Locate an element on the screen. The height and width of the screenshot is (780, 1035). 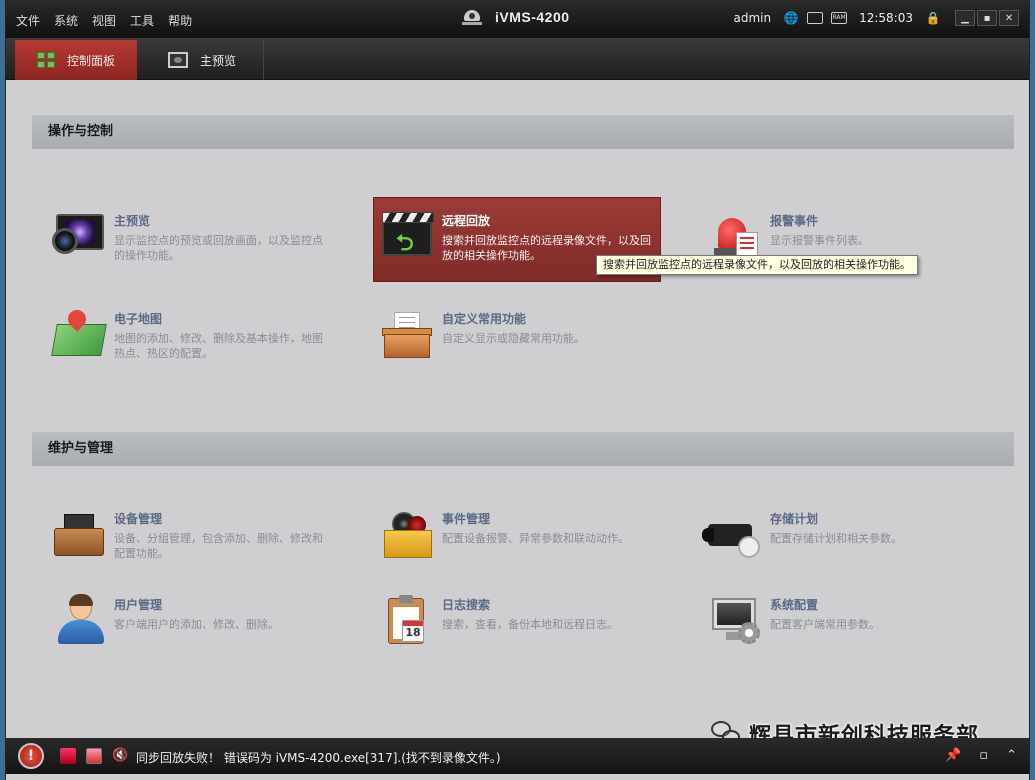
module-title: 设备管理 is located at coordinates (138, 519).